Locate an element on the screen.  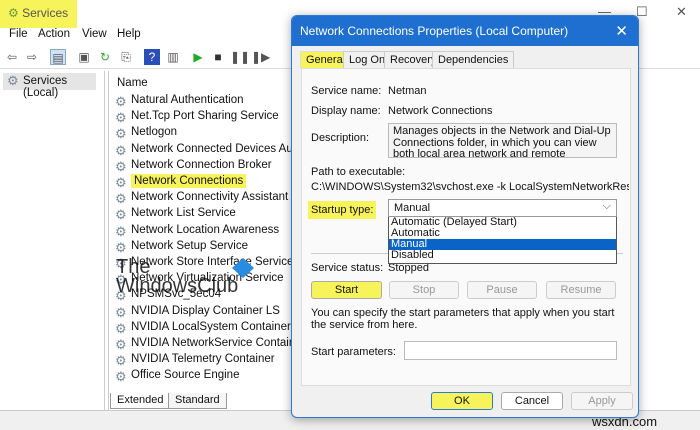
menu-file: File is located at coordinates (18, 34).